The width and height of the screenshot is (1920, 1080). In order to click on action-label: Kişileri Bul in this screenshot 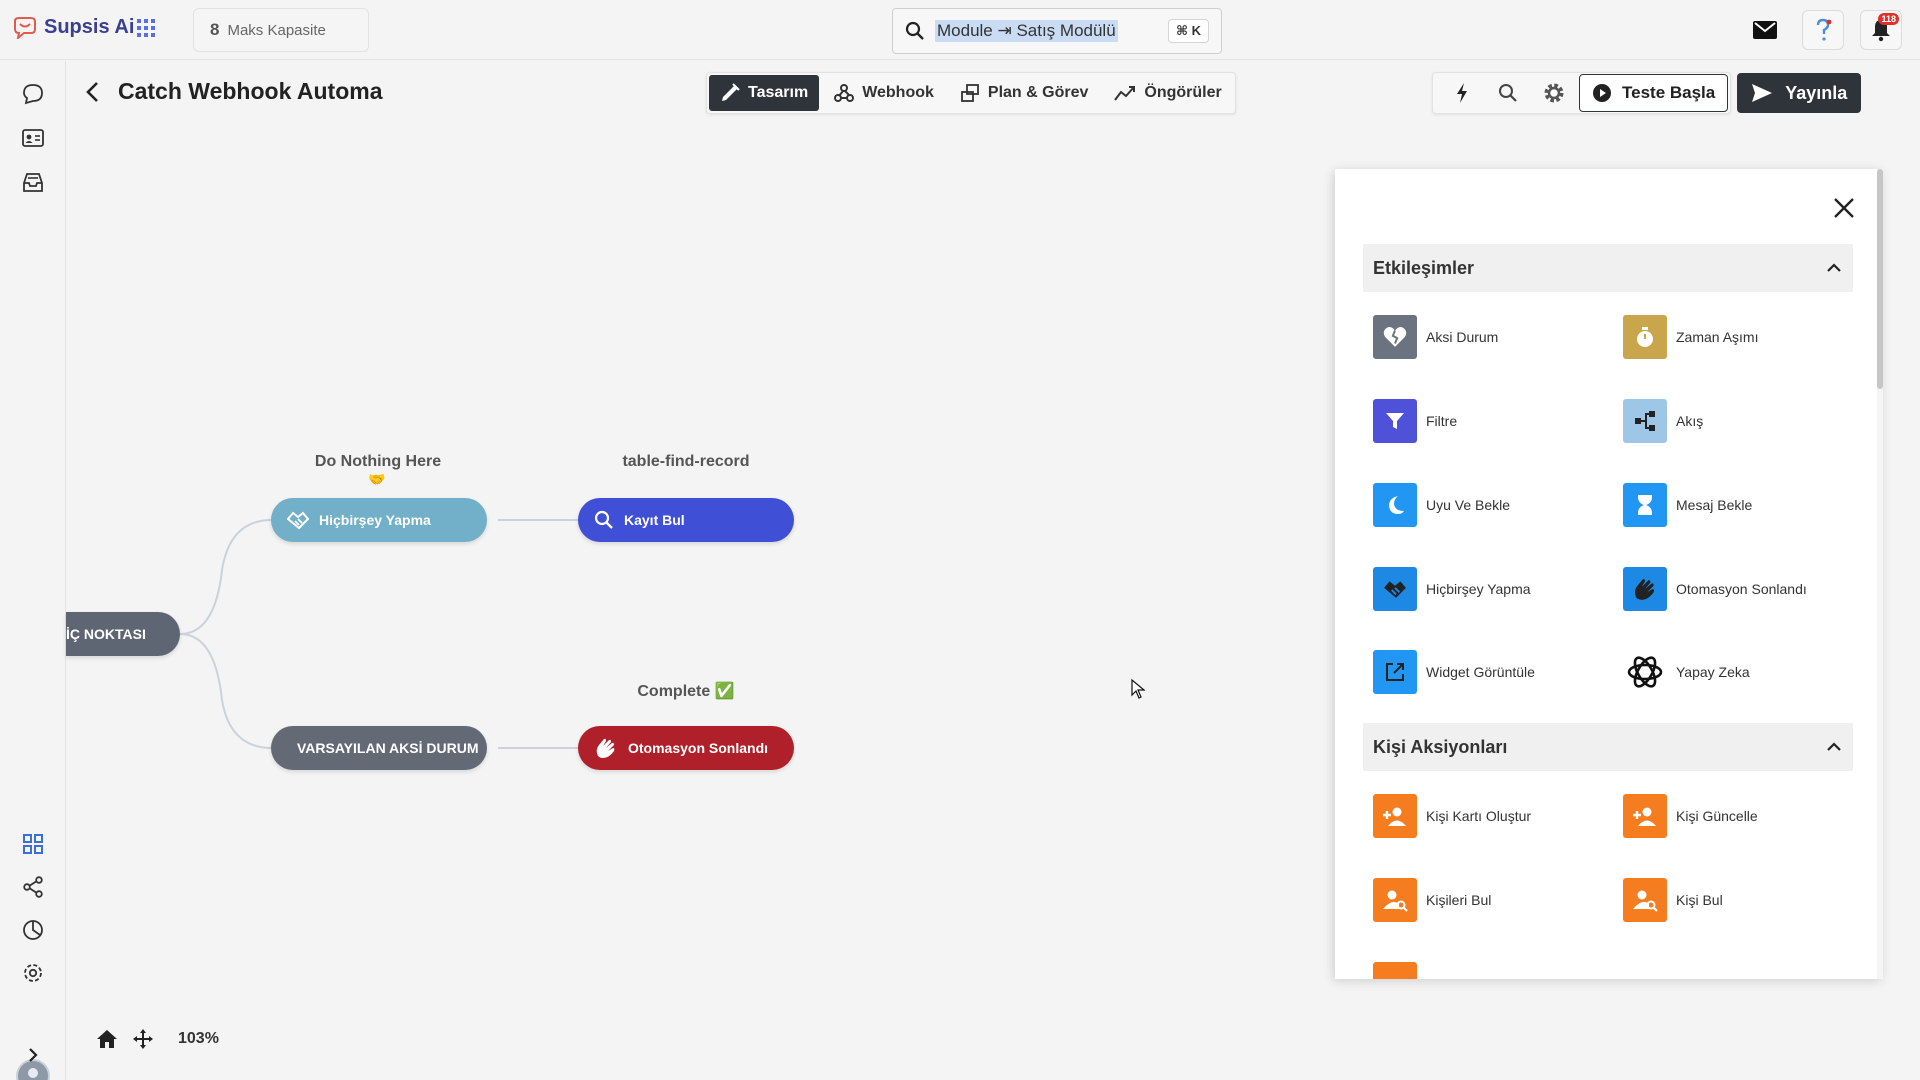, I will do `click(1459, 900)`.